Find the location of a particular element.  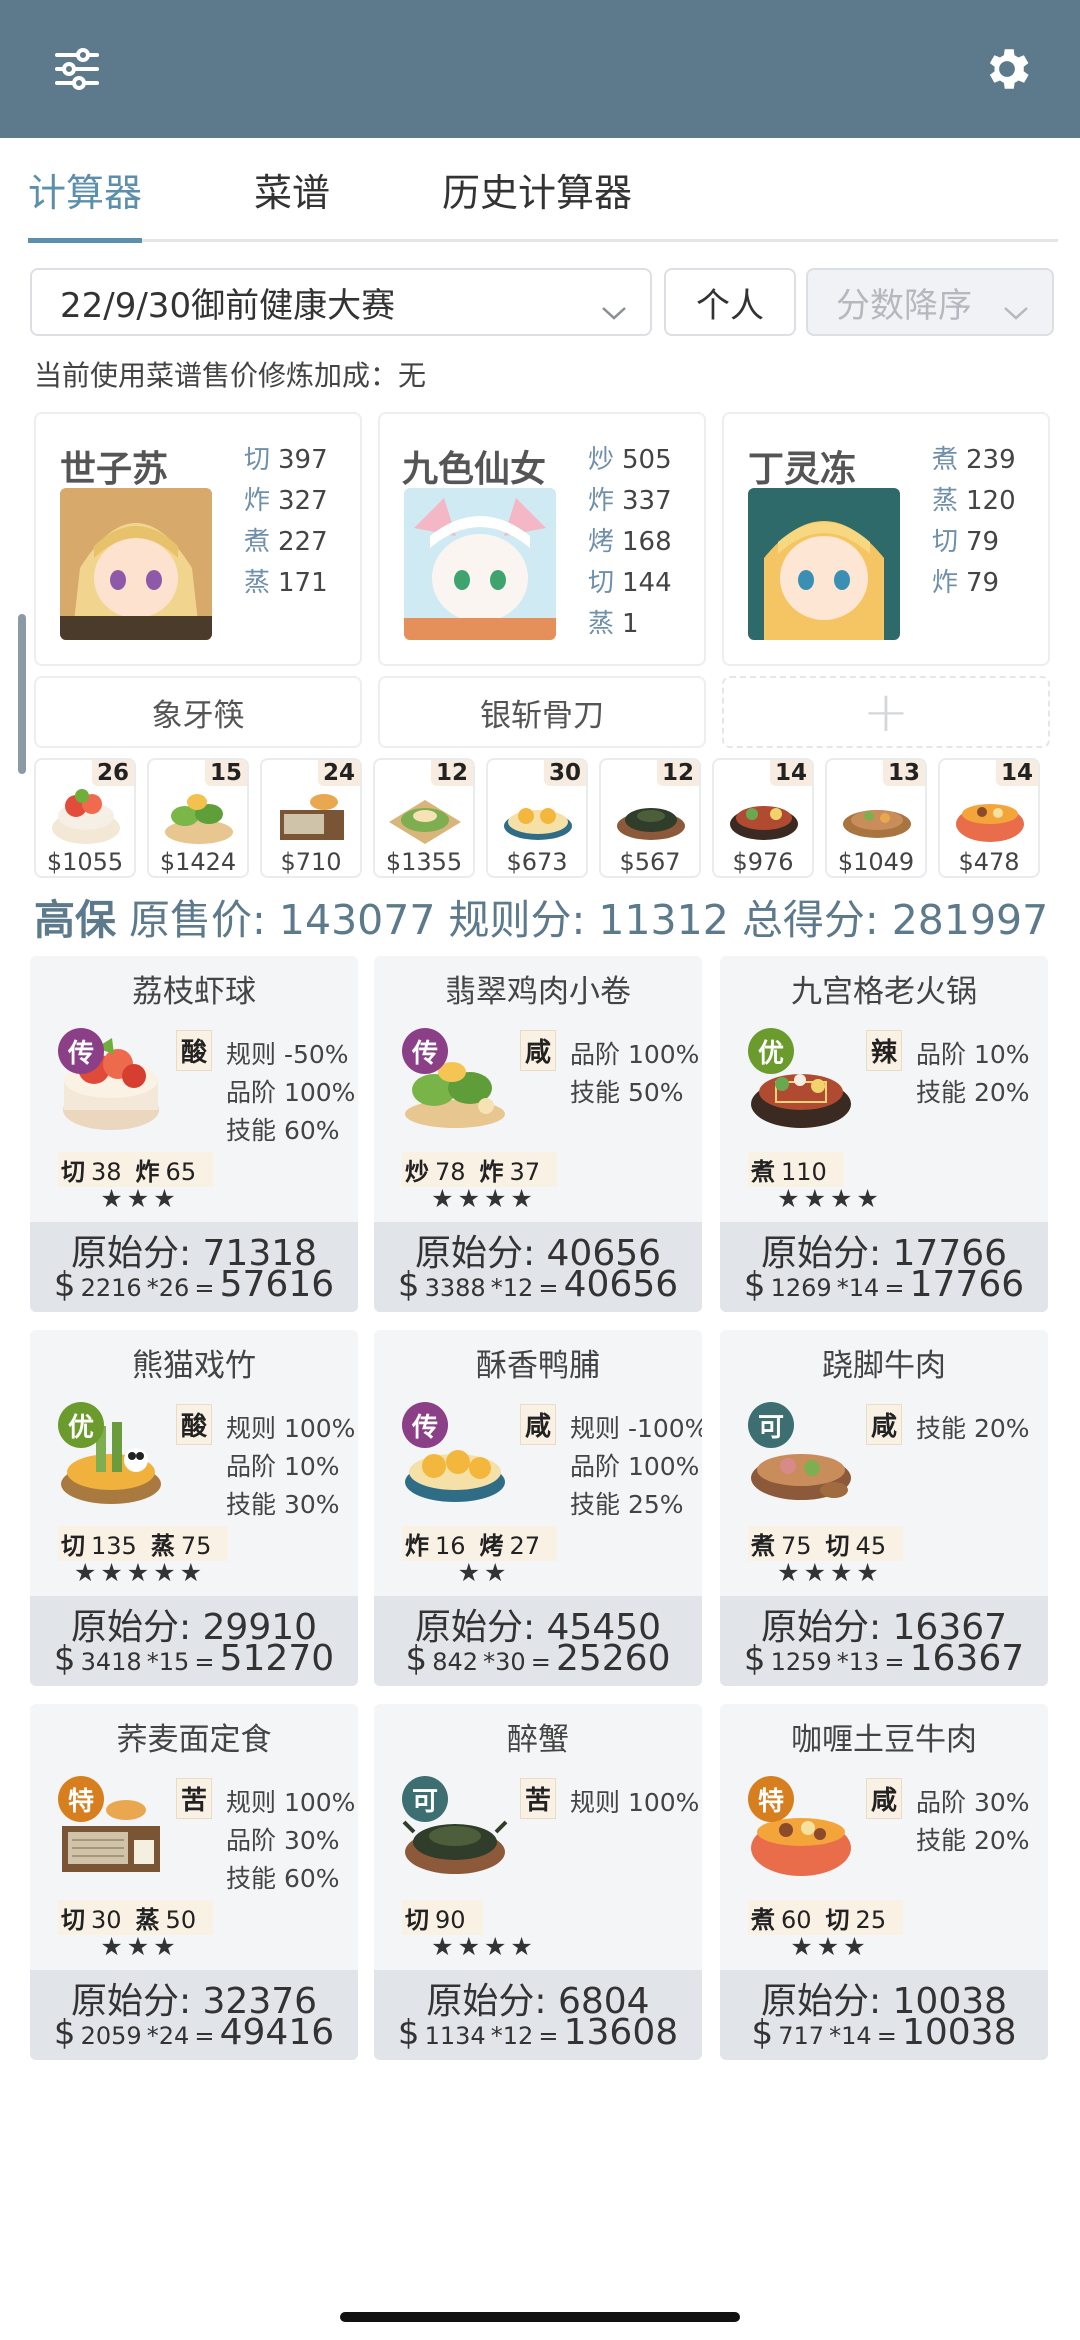

contest-select-value: 22/9/30御前健康大赛 is located at coordinates (228, 305).